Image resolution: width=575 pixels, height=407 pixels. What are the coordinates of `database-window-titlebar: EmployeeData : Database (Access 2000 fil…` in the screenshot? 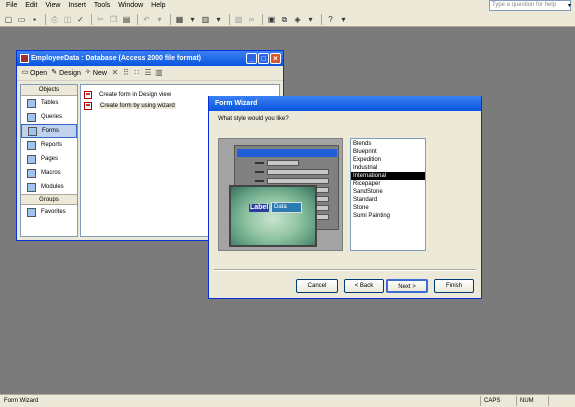 It's located at (150, 58).